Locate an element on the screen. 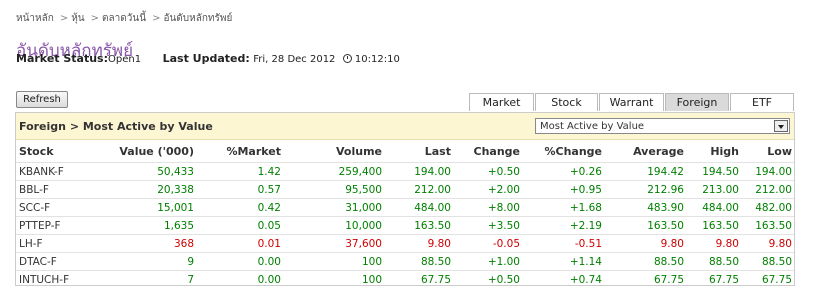  cell-high: 67.75 is located at coordinates (713, 279).